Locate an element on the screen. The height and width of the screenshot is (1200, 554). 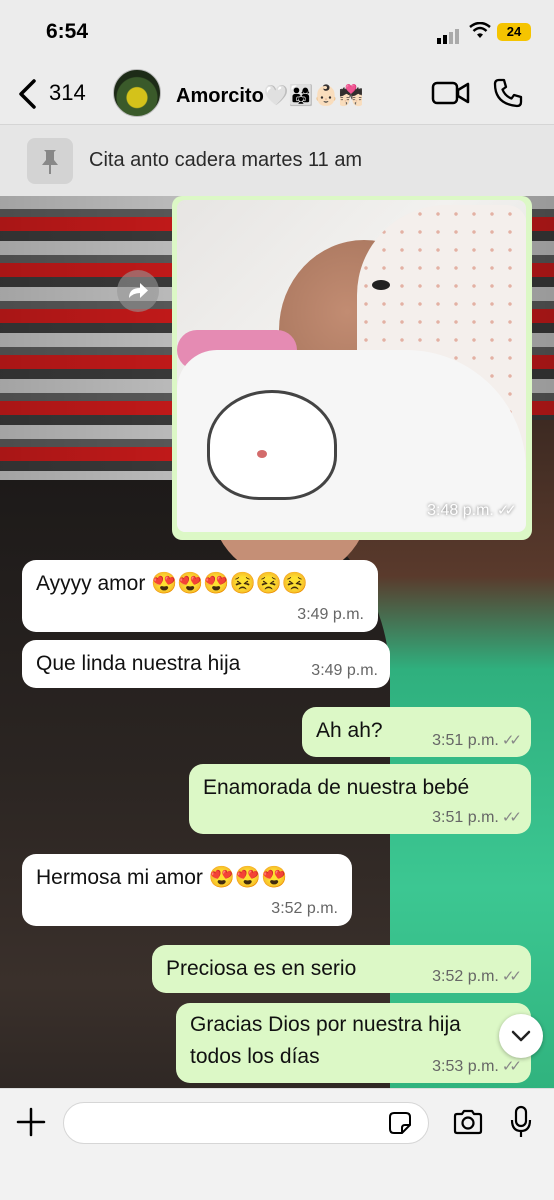
message-text: Hermosa mi amor 😍😍😍 is located at coordinates (162, 877).